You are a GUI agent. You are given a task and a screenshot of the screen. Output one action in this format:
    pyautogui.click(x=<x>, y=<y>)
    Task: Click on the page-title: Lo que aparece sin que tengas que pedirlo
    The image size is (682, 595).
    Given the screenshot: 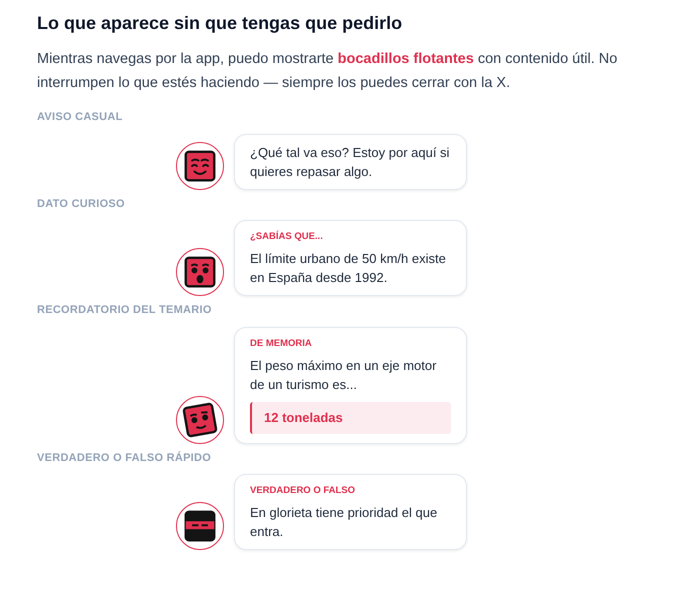 What is the action you would take?
    pyautogui.click(x=220, y=23)
    